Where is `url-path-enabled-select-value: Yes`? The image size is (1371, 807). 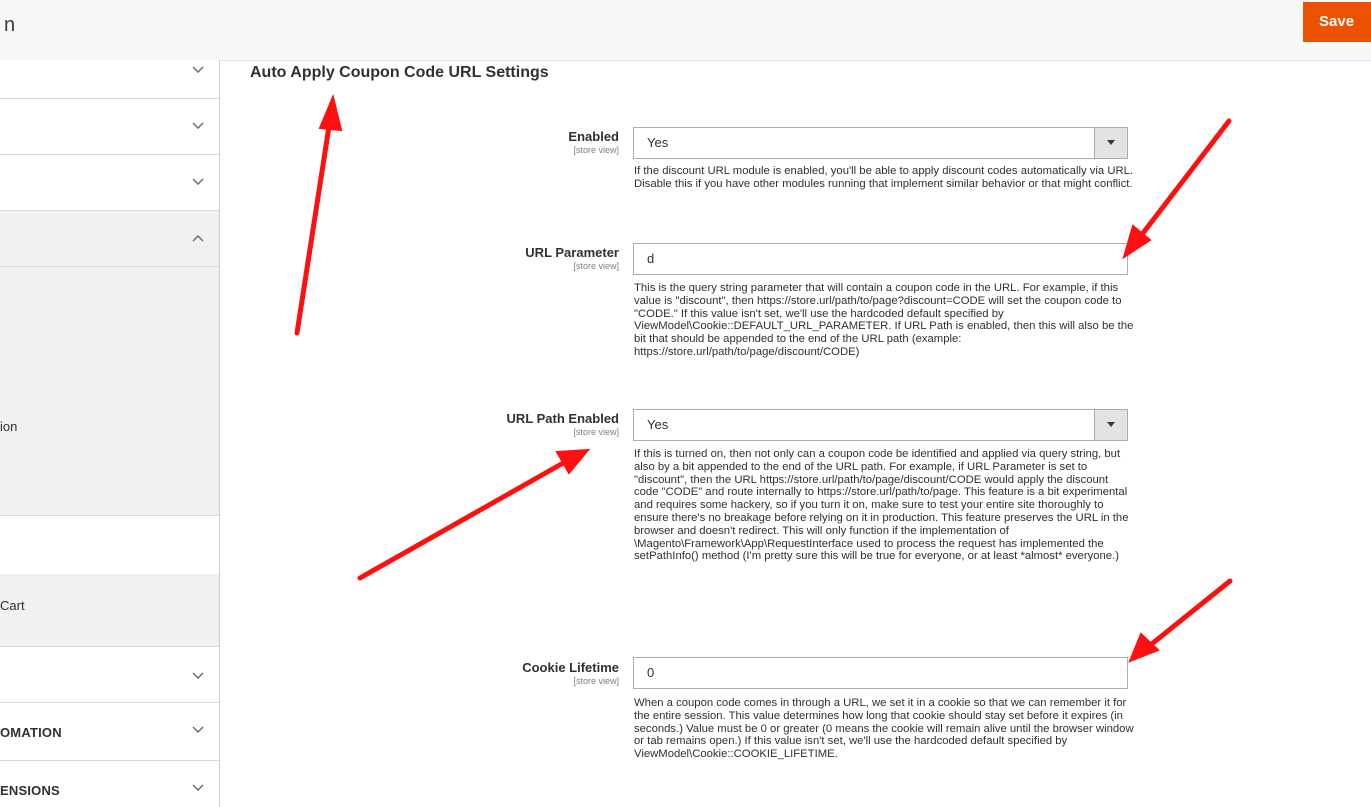 url-path-enabled-select-value: Yes is located at coordinates (658, 424).